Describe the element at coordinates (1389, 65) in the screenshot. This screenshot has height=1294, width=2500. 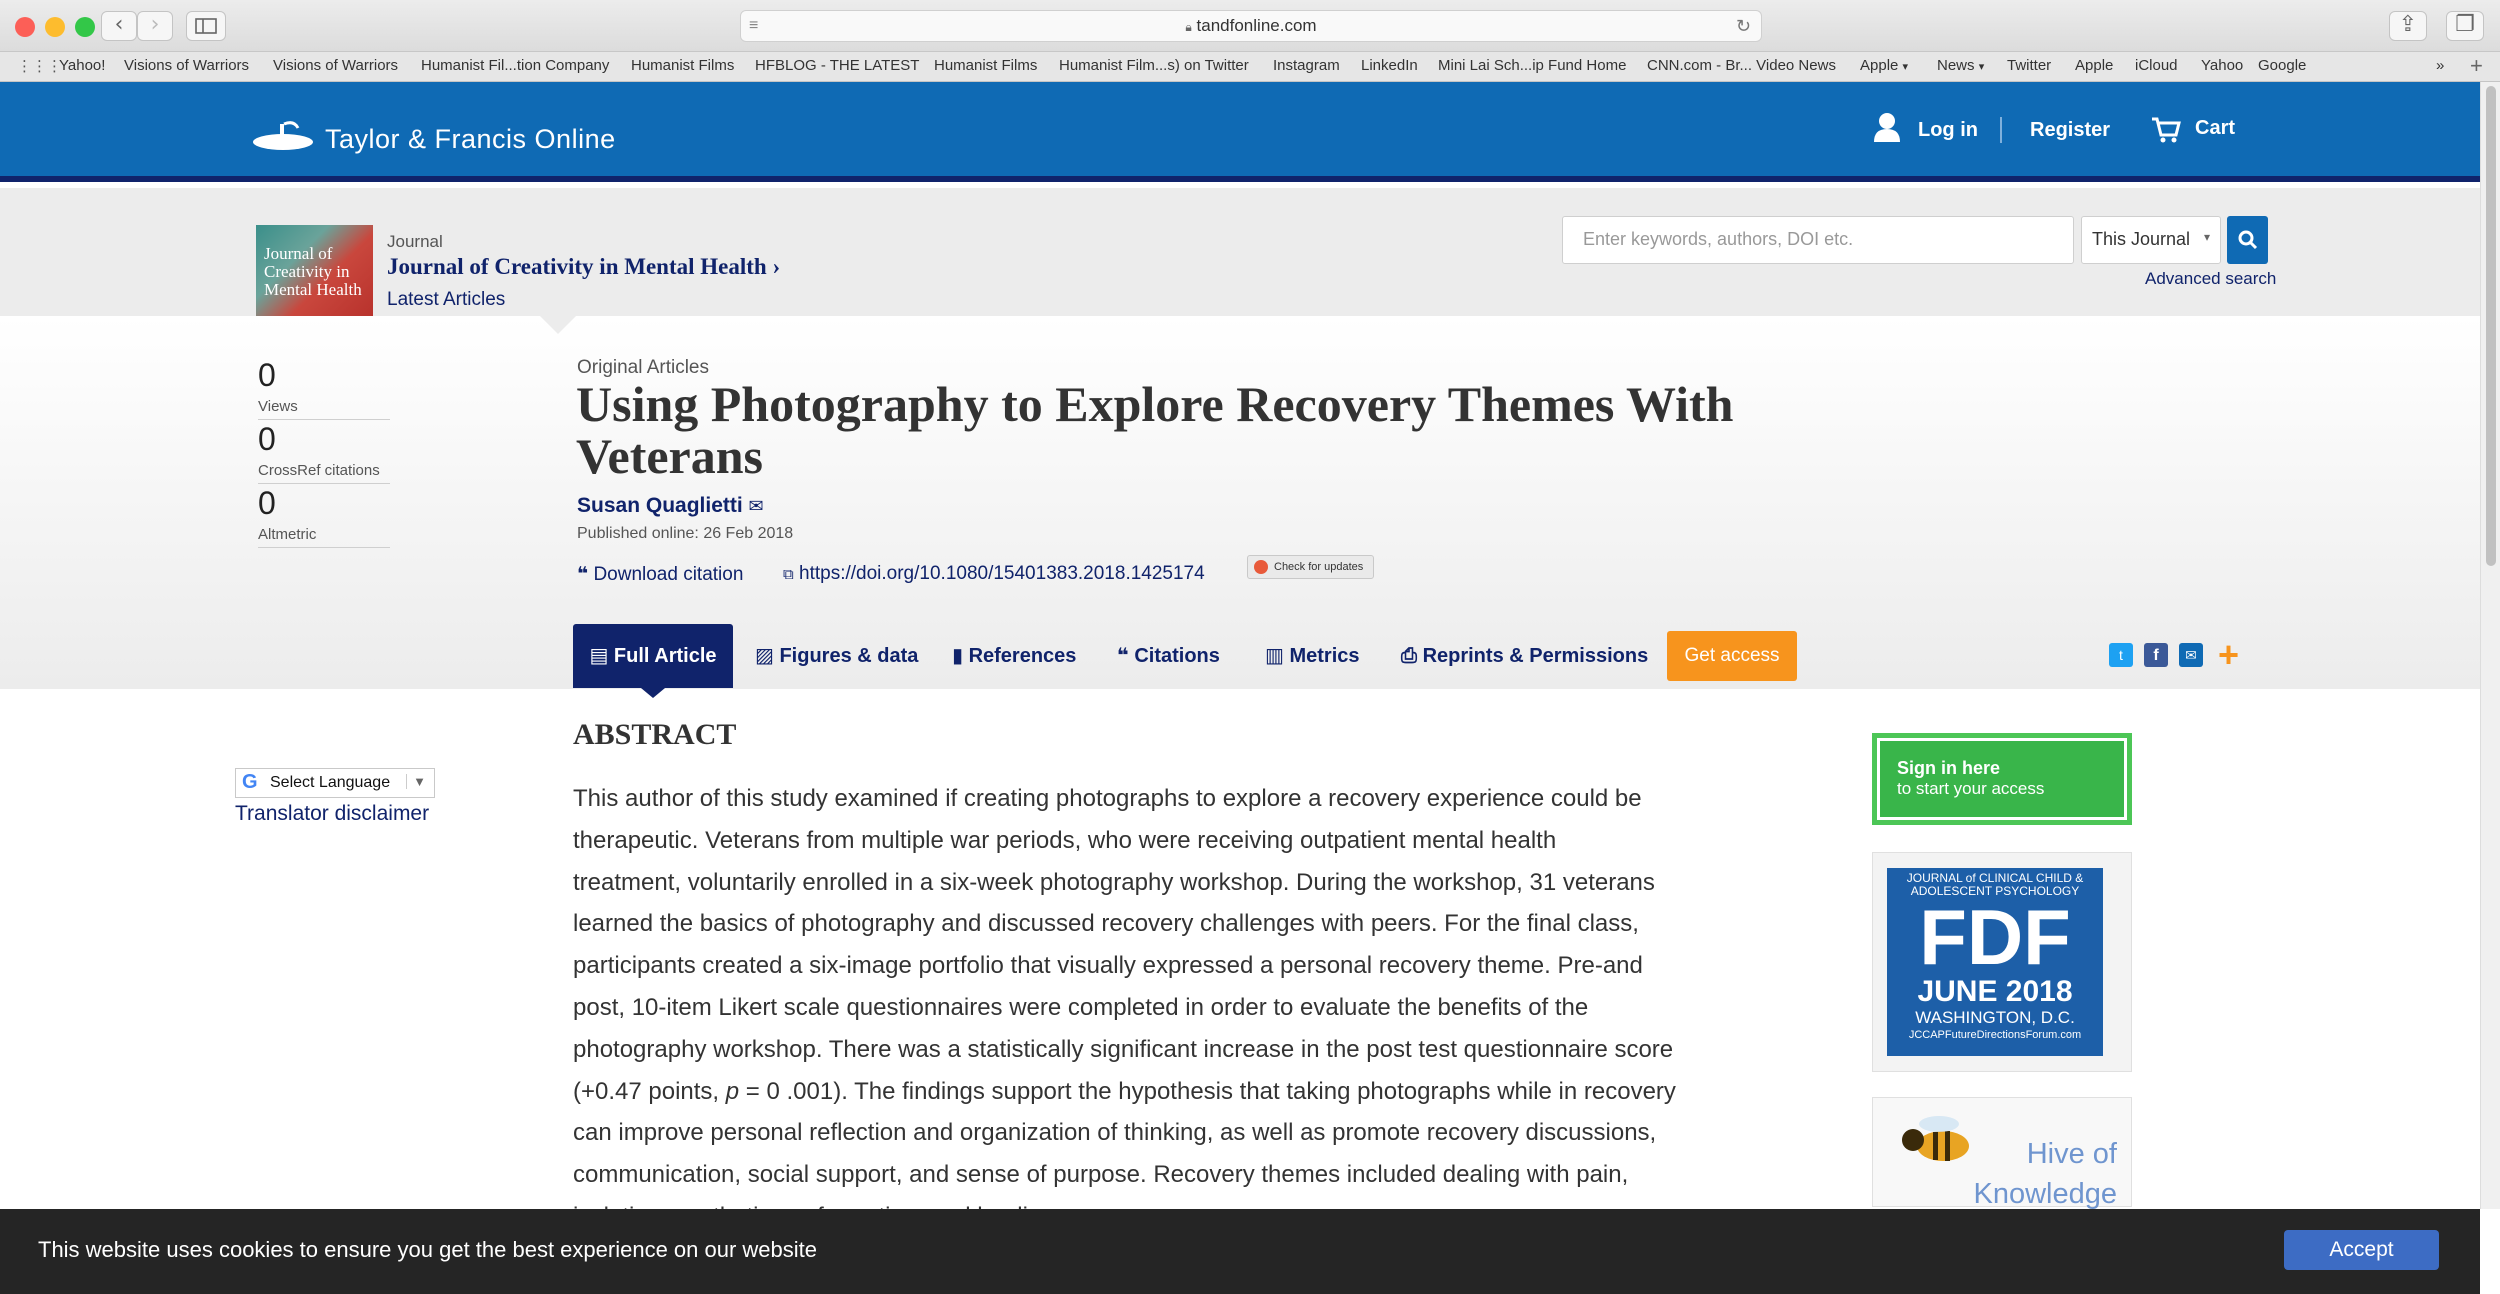
I see `bookmark-item: LinkedIn` at that location.